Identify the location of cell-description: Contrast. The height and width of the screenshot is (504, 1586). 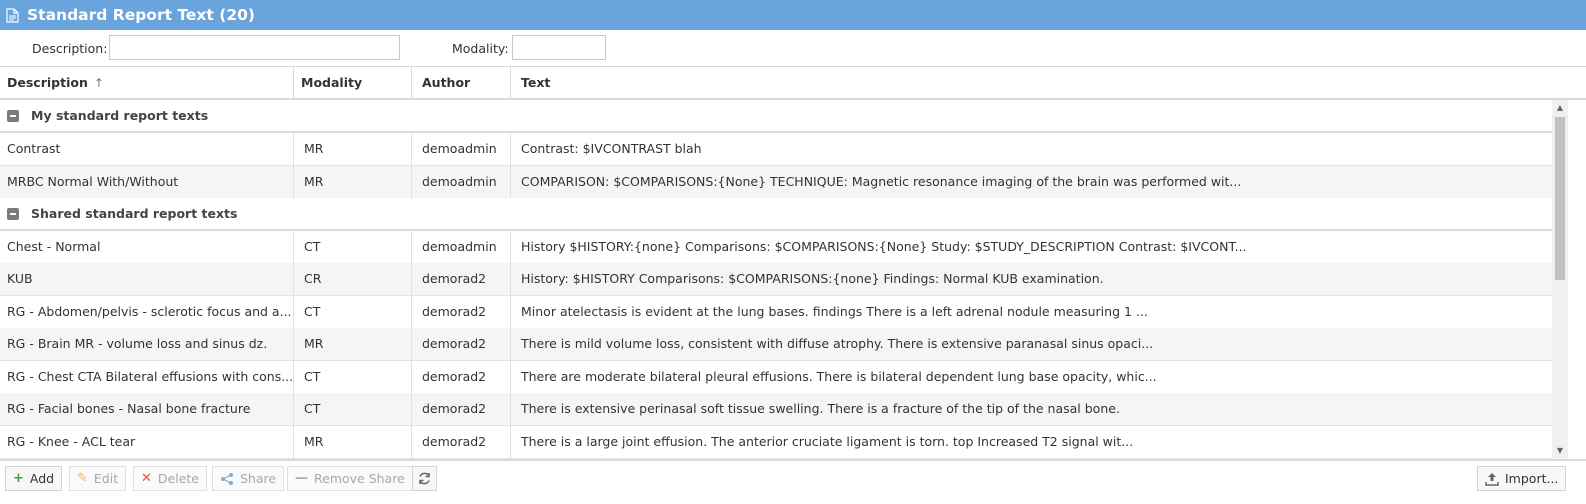
(147, 149).